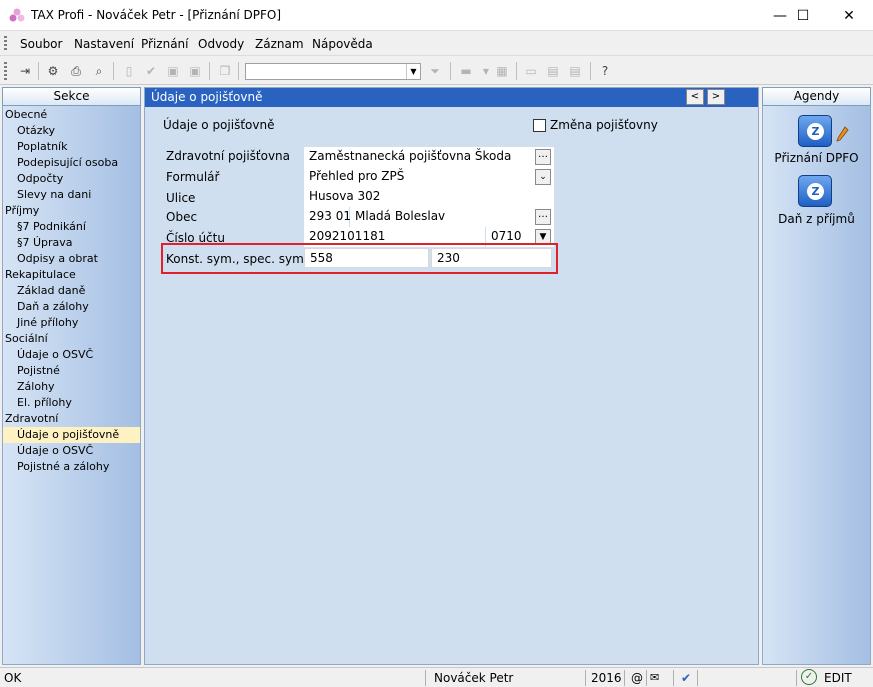 The width and height of the screenshot is (873, 687). Describe the element at coordinates (71, 339) in the screenshot. I see `section-group-socialni: Sociální` at that location.